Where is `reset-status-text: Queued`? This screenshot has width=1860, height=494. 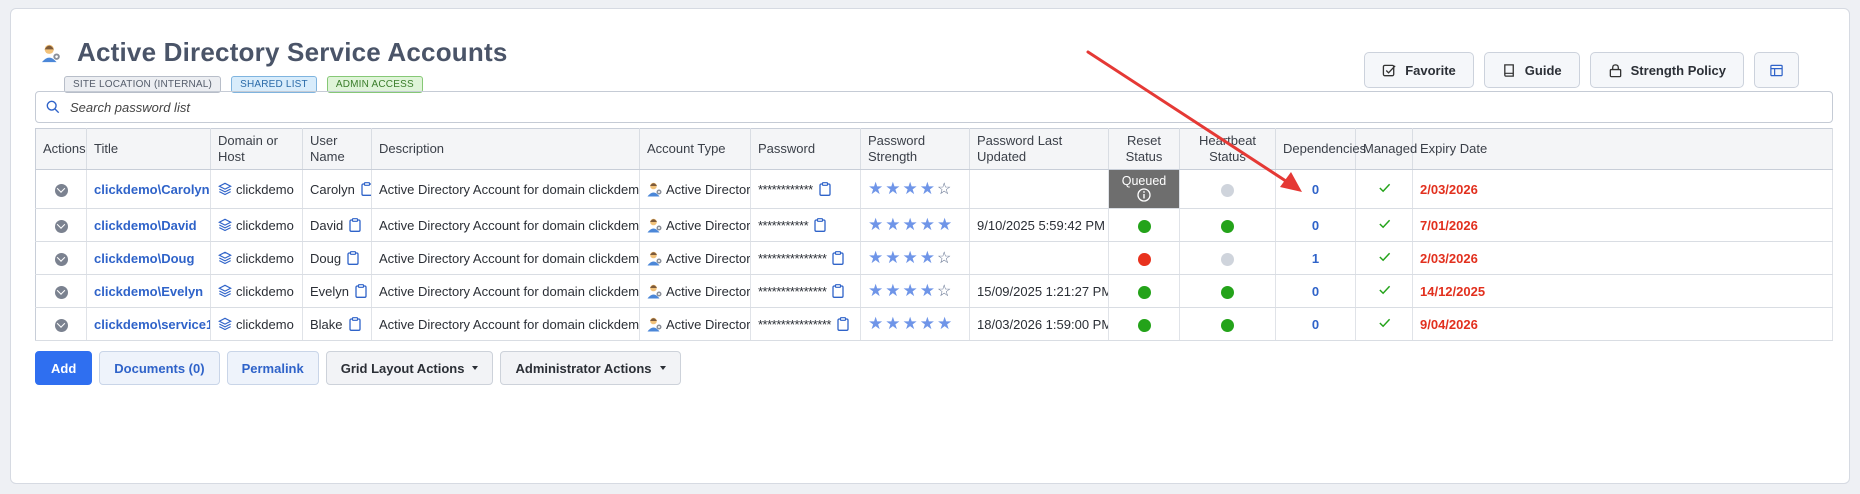
reset-status-text: Queued is located at coordinates (1144, 180).